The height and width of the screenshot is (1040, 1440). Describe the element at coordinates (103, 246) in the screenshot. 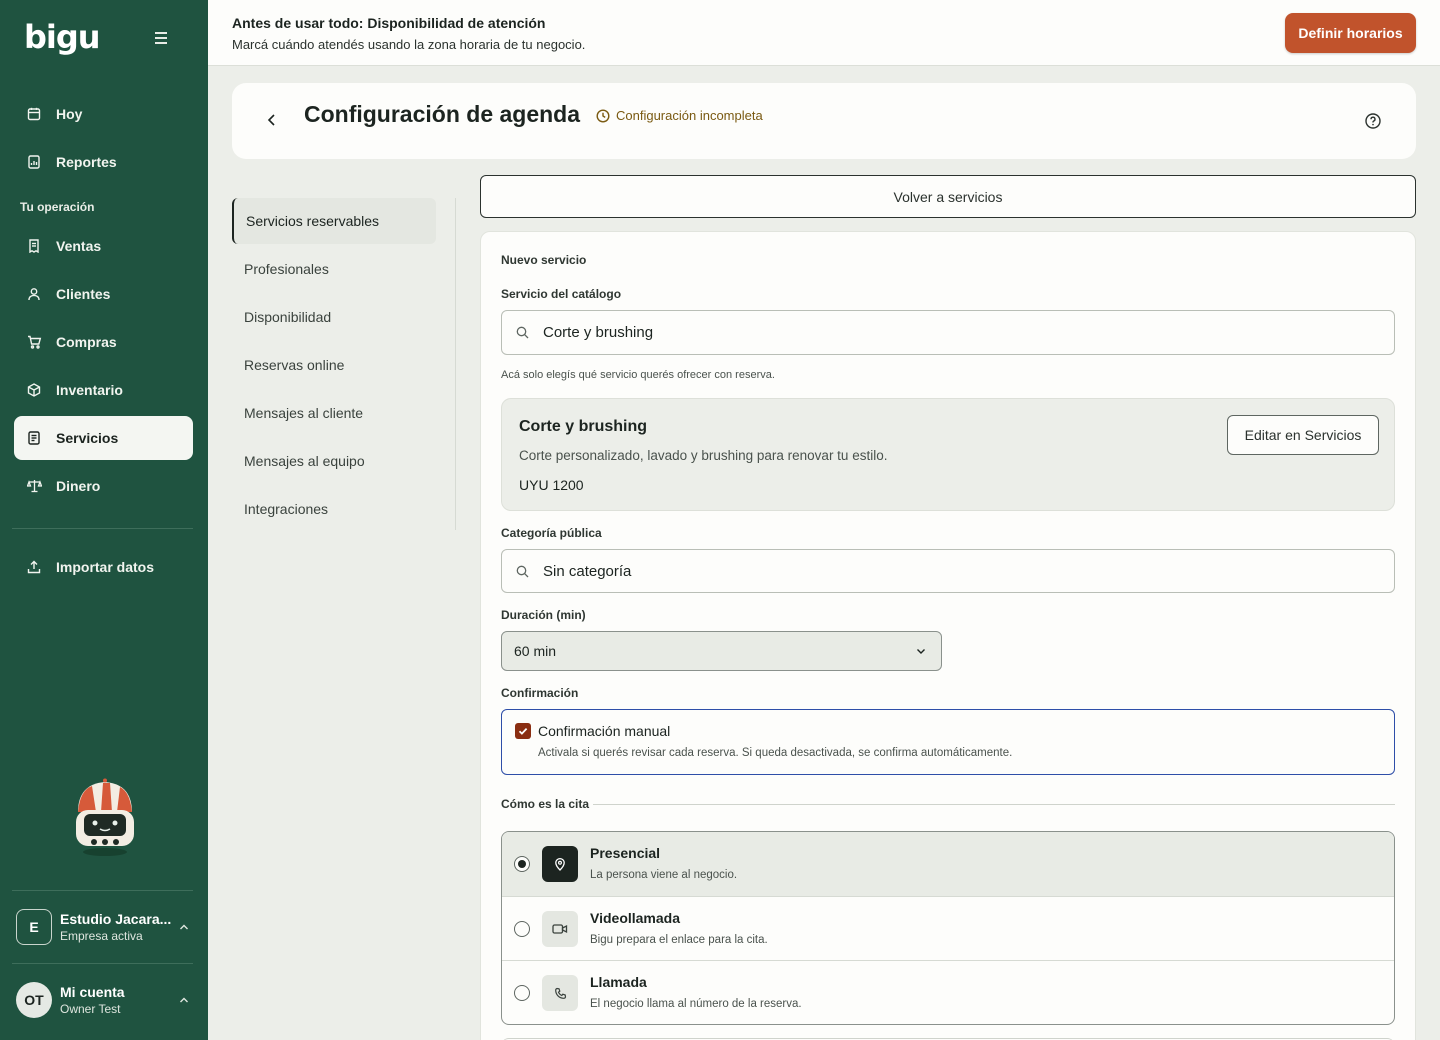

I see `sidebar-item-ventas: Ventas` at that location.